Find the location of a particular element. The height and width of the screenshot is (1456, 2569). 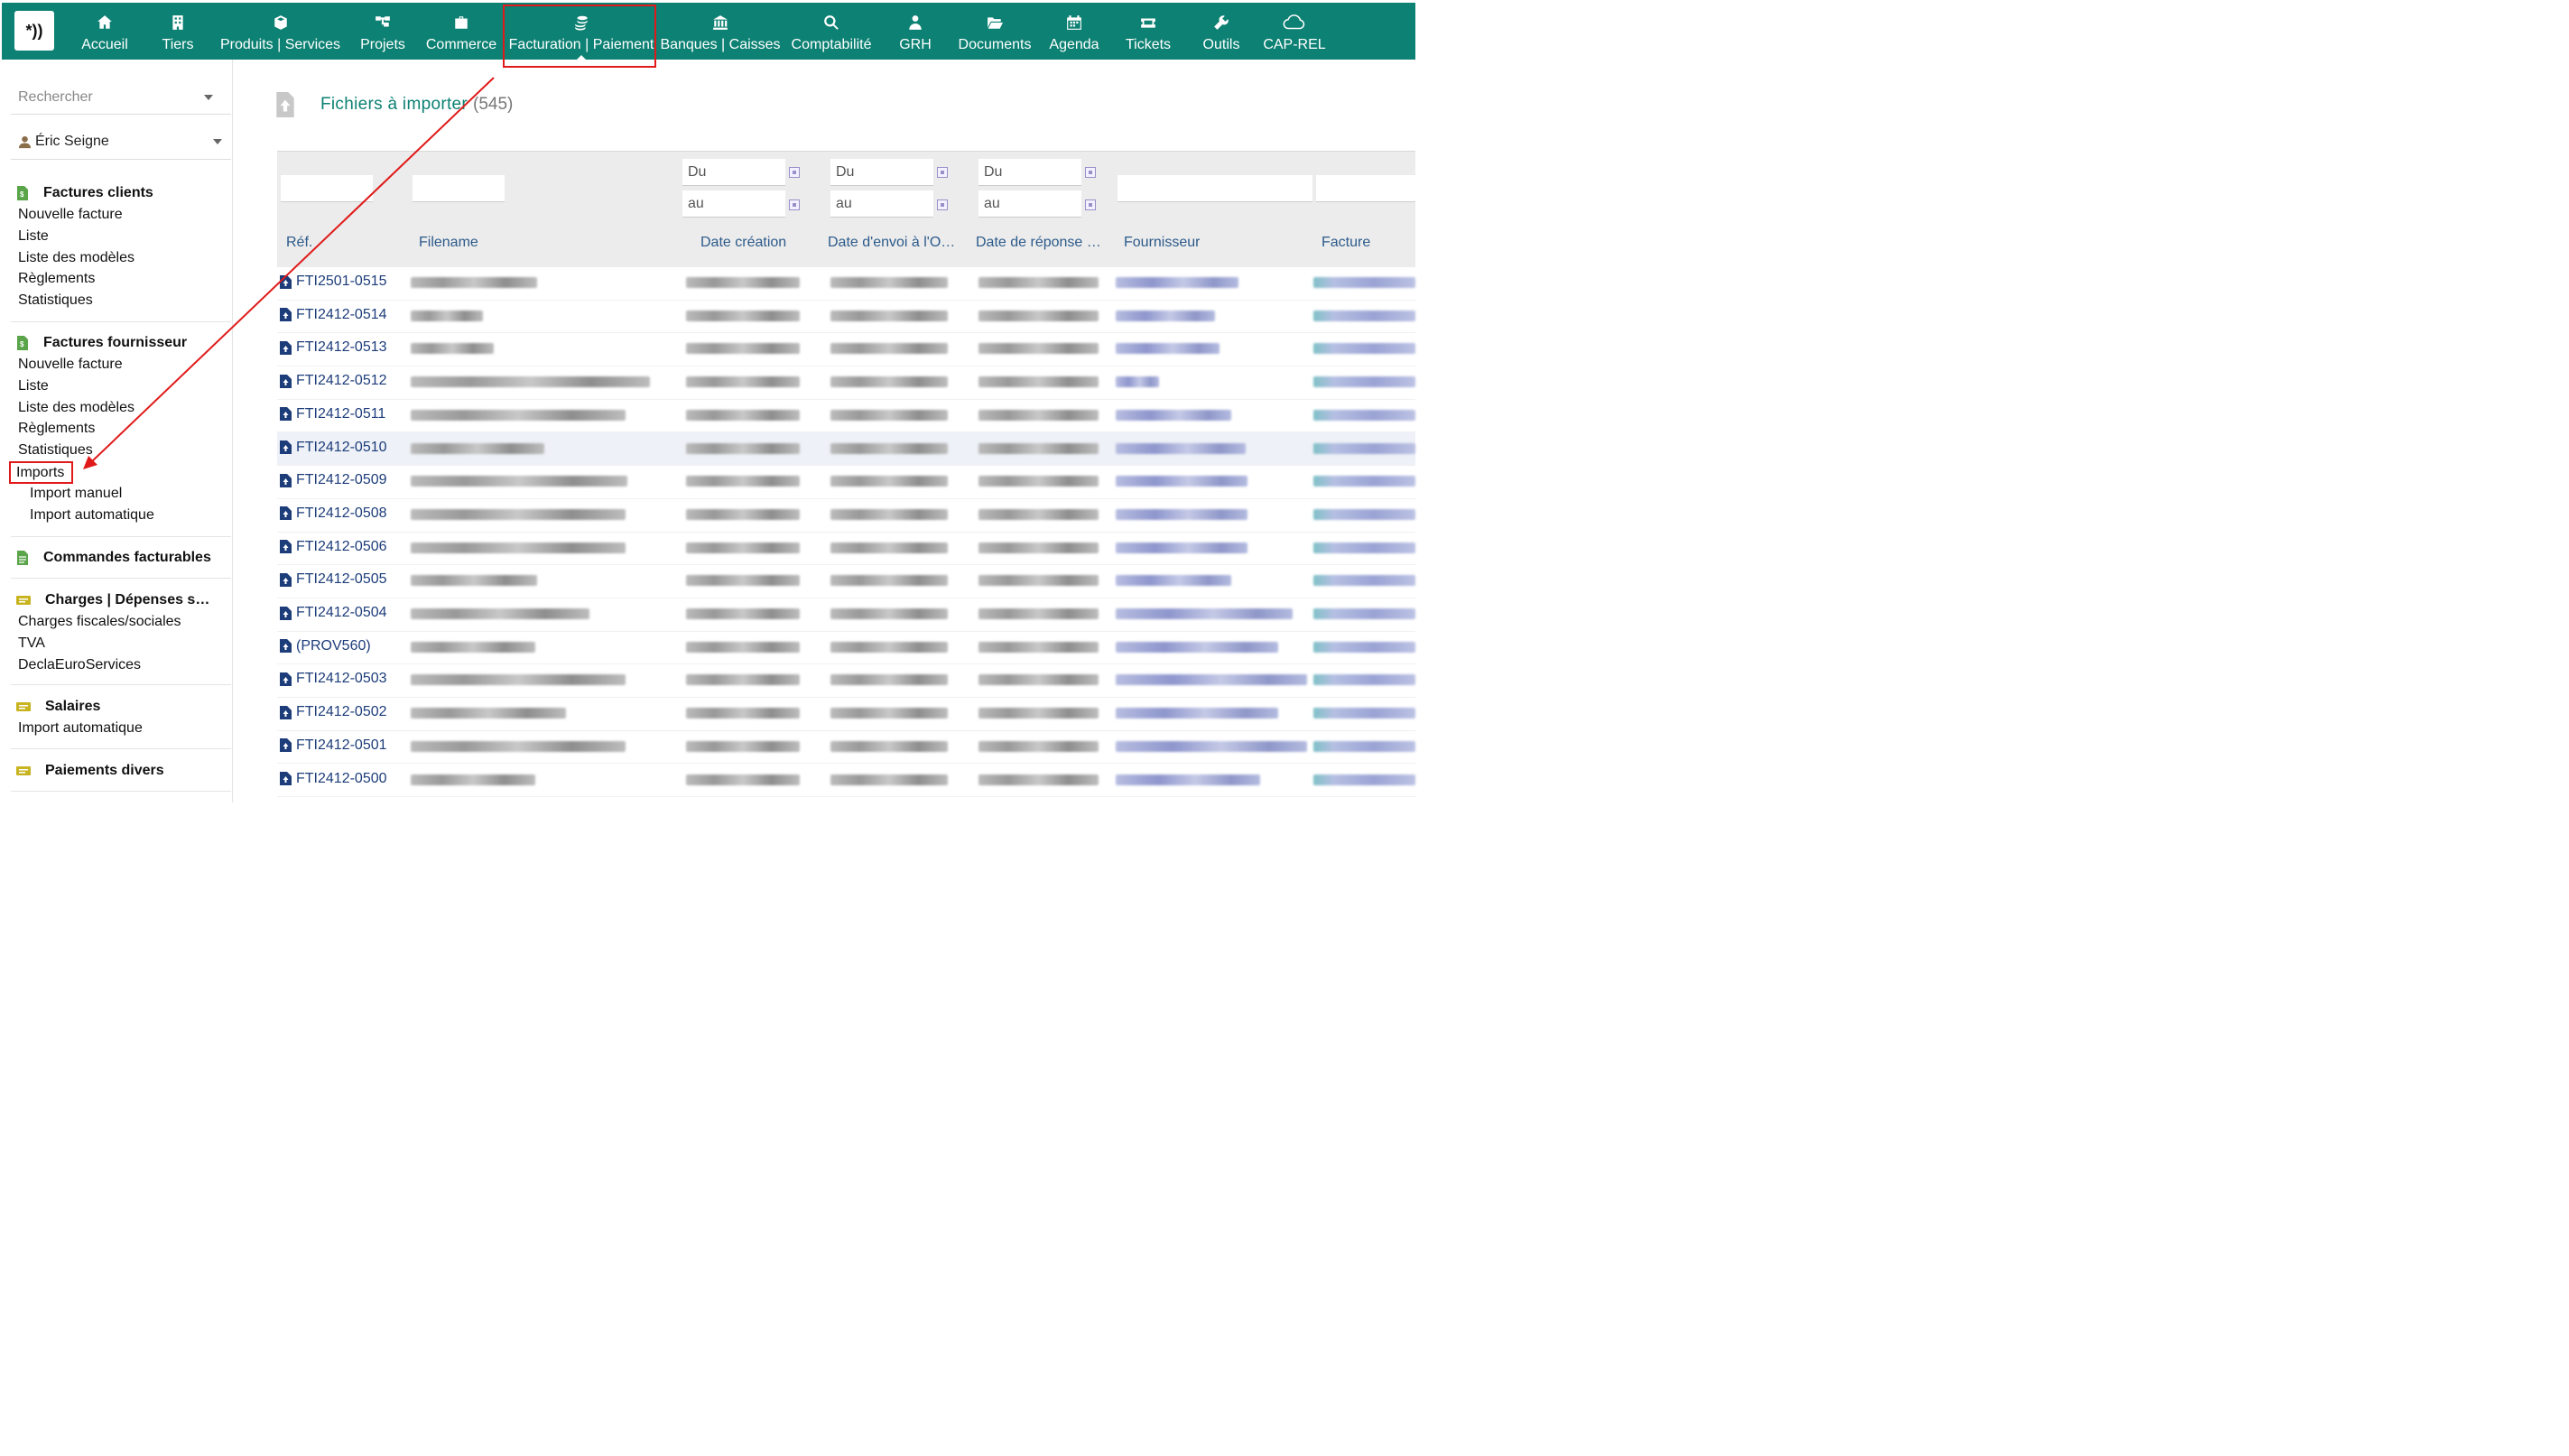

nav-documents: Documents is located at coordinates (995, 32).